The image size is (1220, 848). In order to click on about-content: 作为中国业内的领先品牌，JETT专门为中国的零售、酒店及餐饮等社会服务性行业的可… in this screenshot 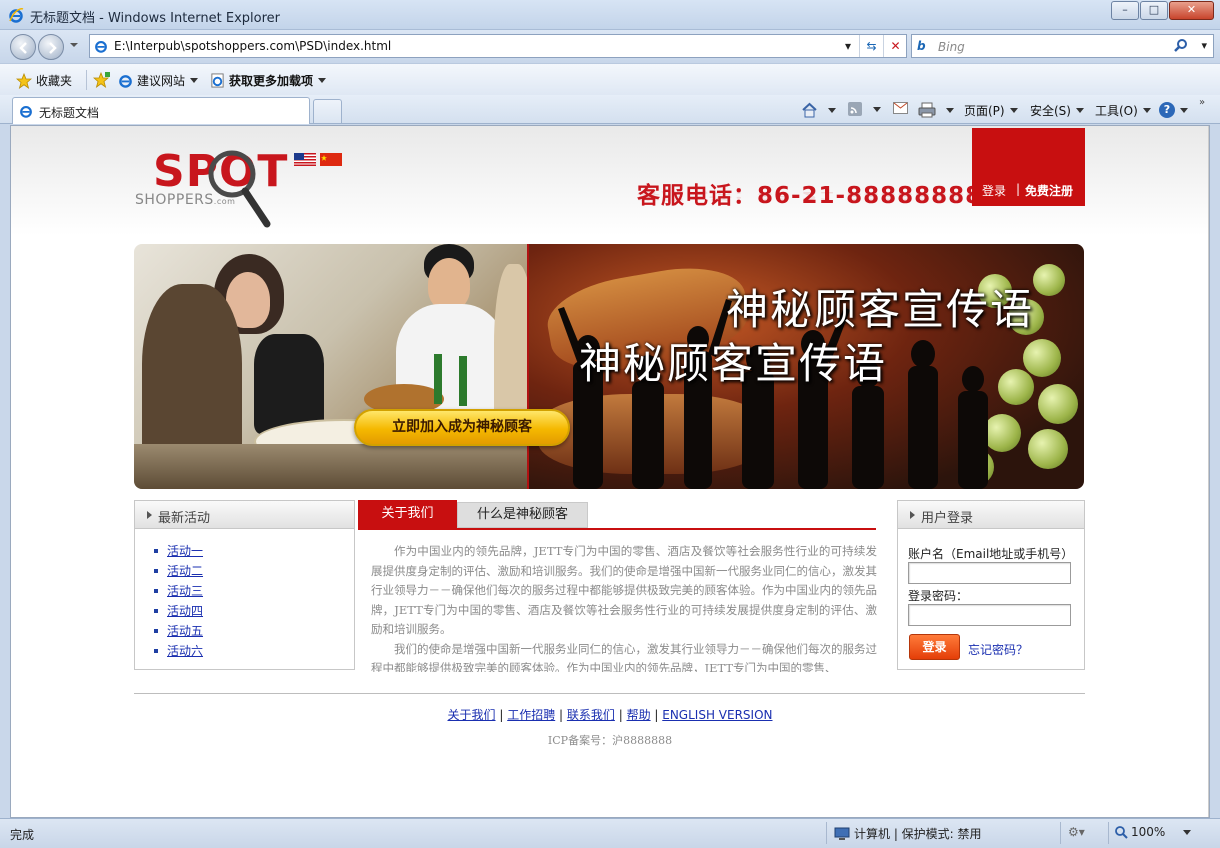, I will do `click(624, 607)`.